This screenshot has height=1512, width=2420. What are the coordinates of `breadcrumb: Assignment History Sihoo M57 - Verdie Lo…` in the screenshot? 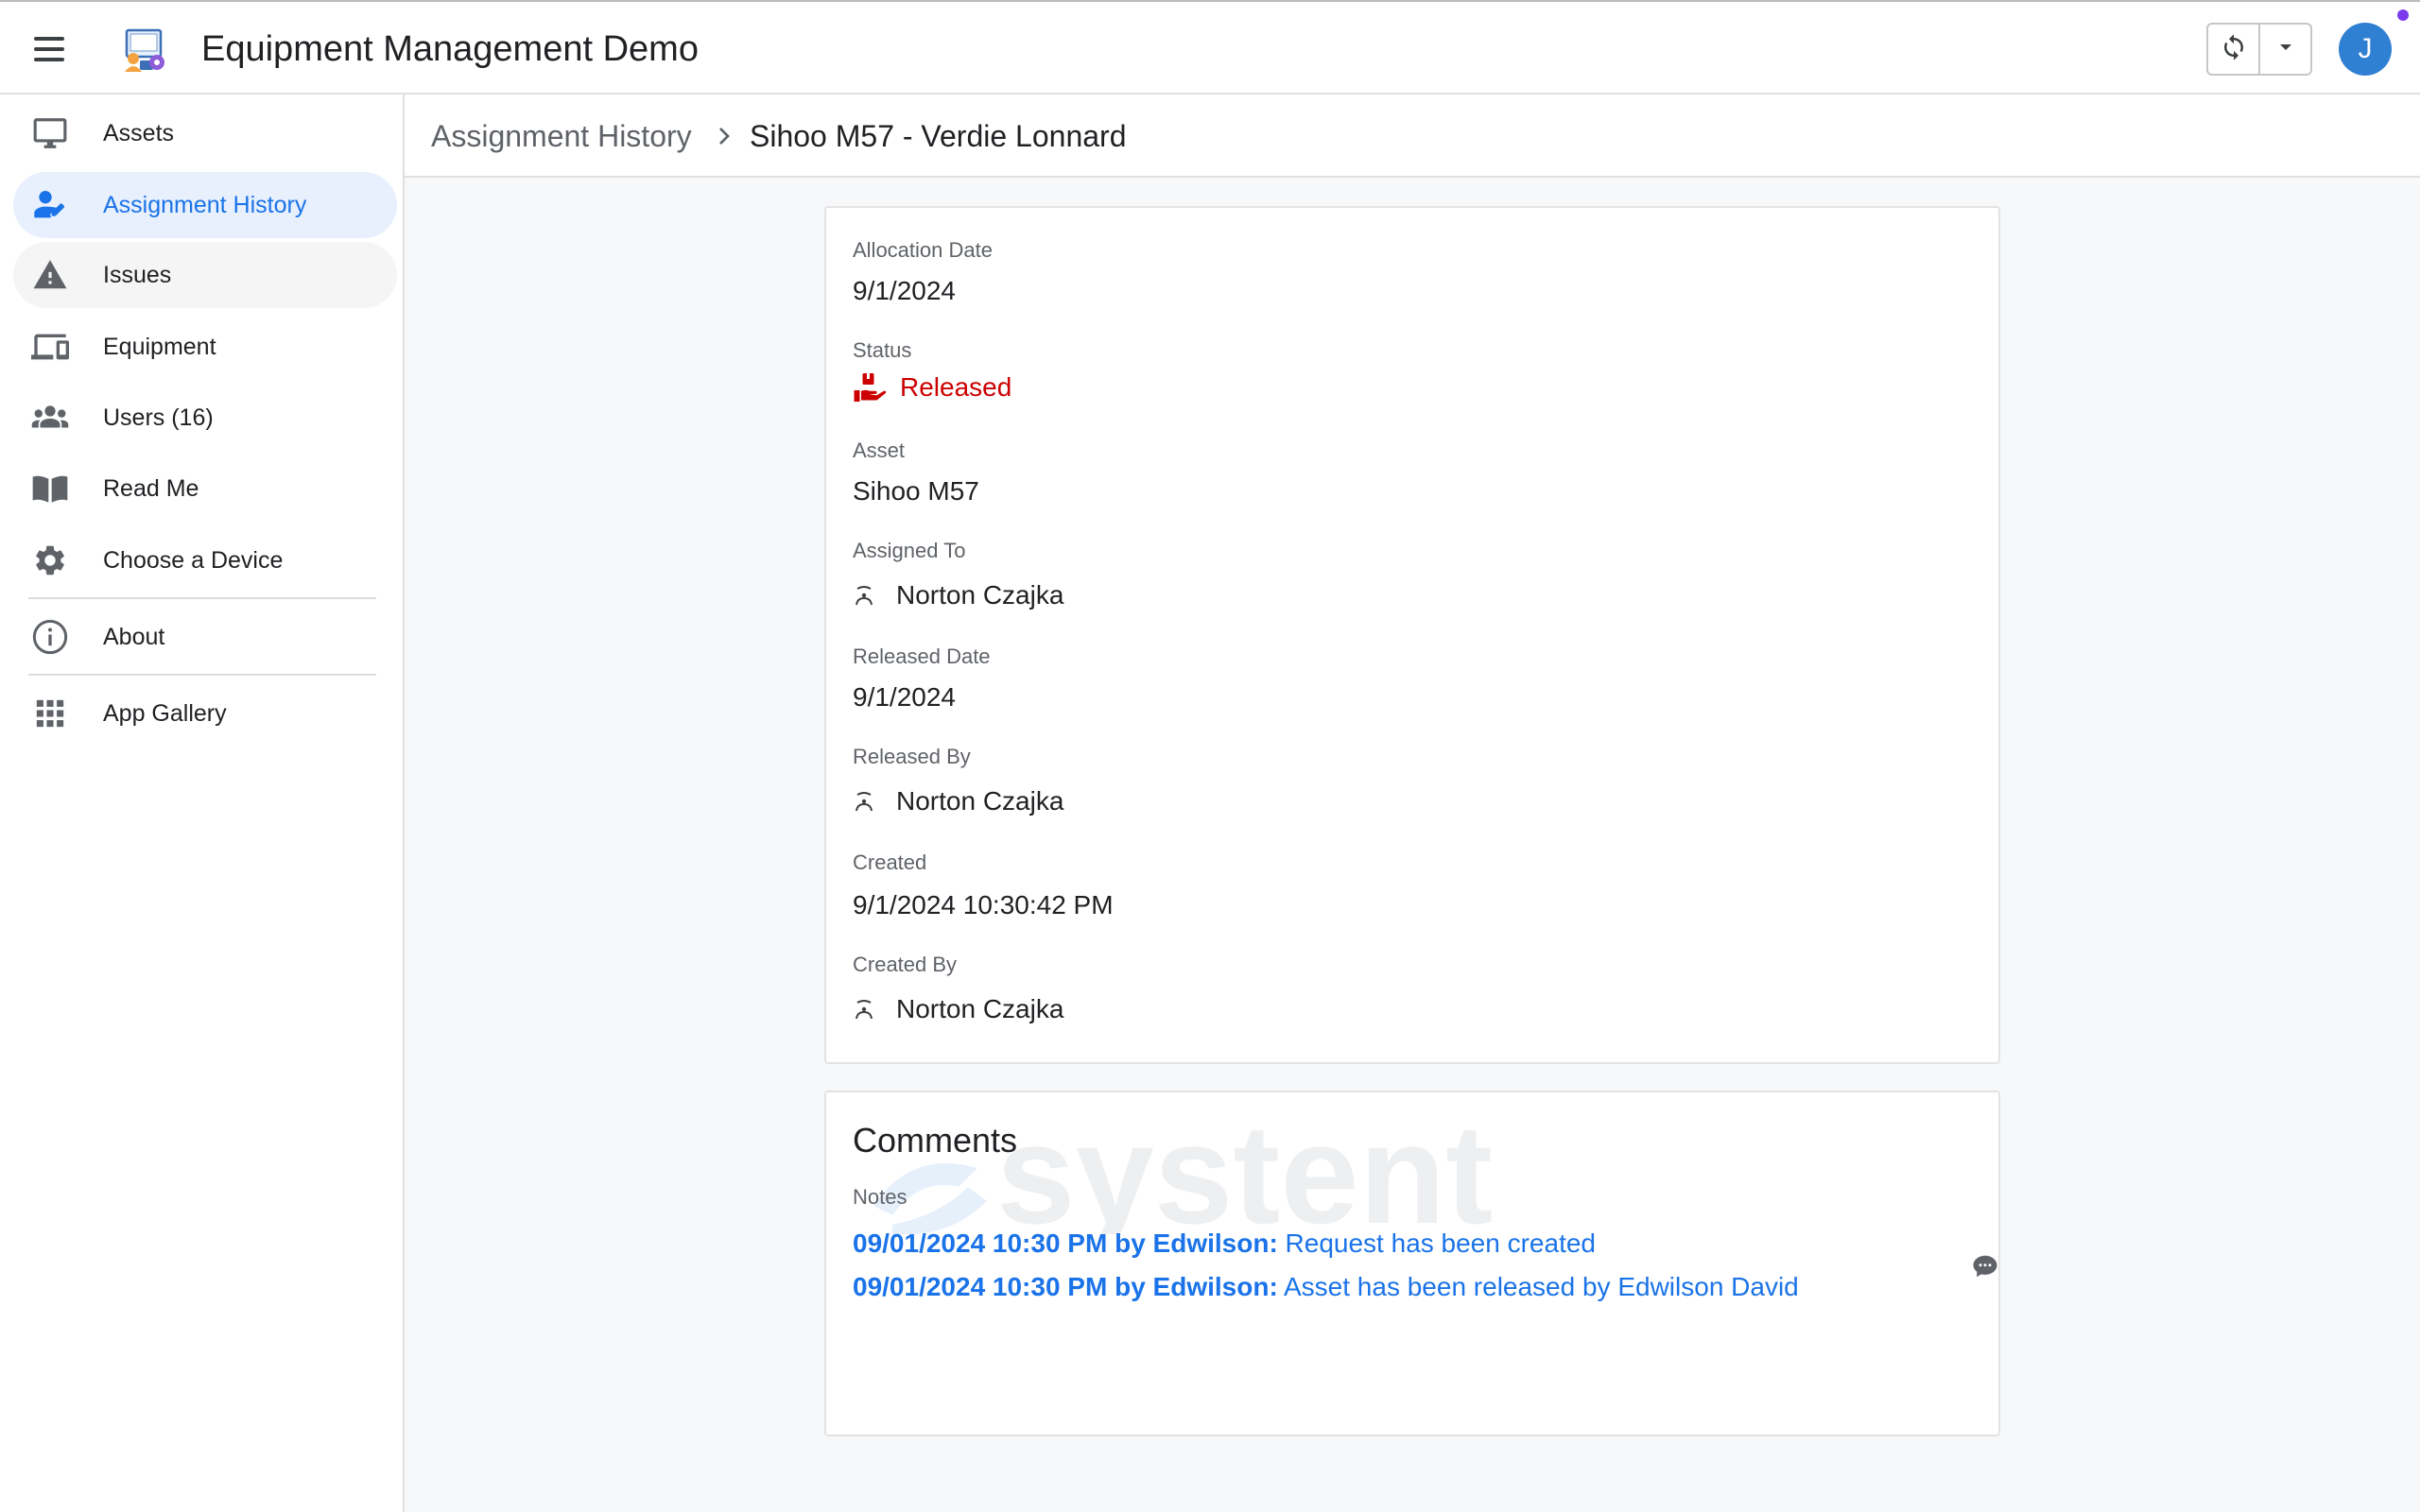 It's located at (1412, 136).